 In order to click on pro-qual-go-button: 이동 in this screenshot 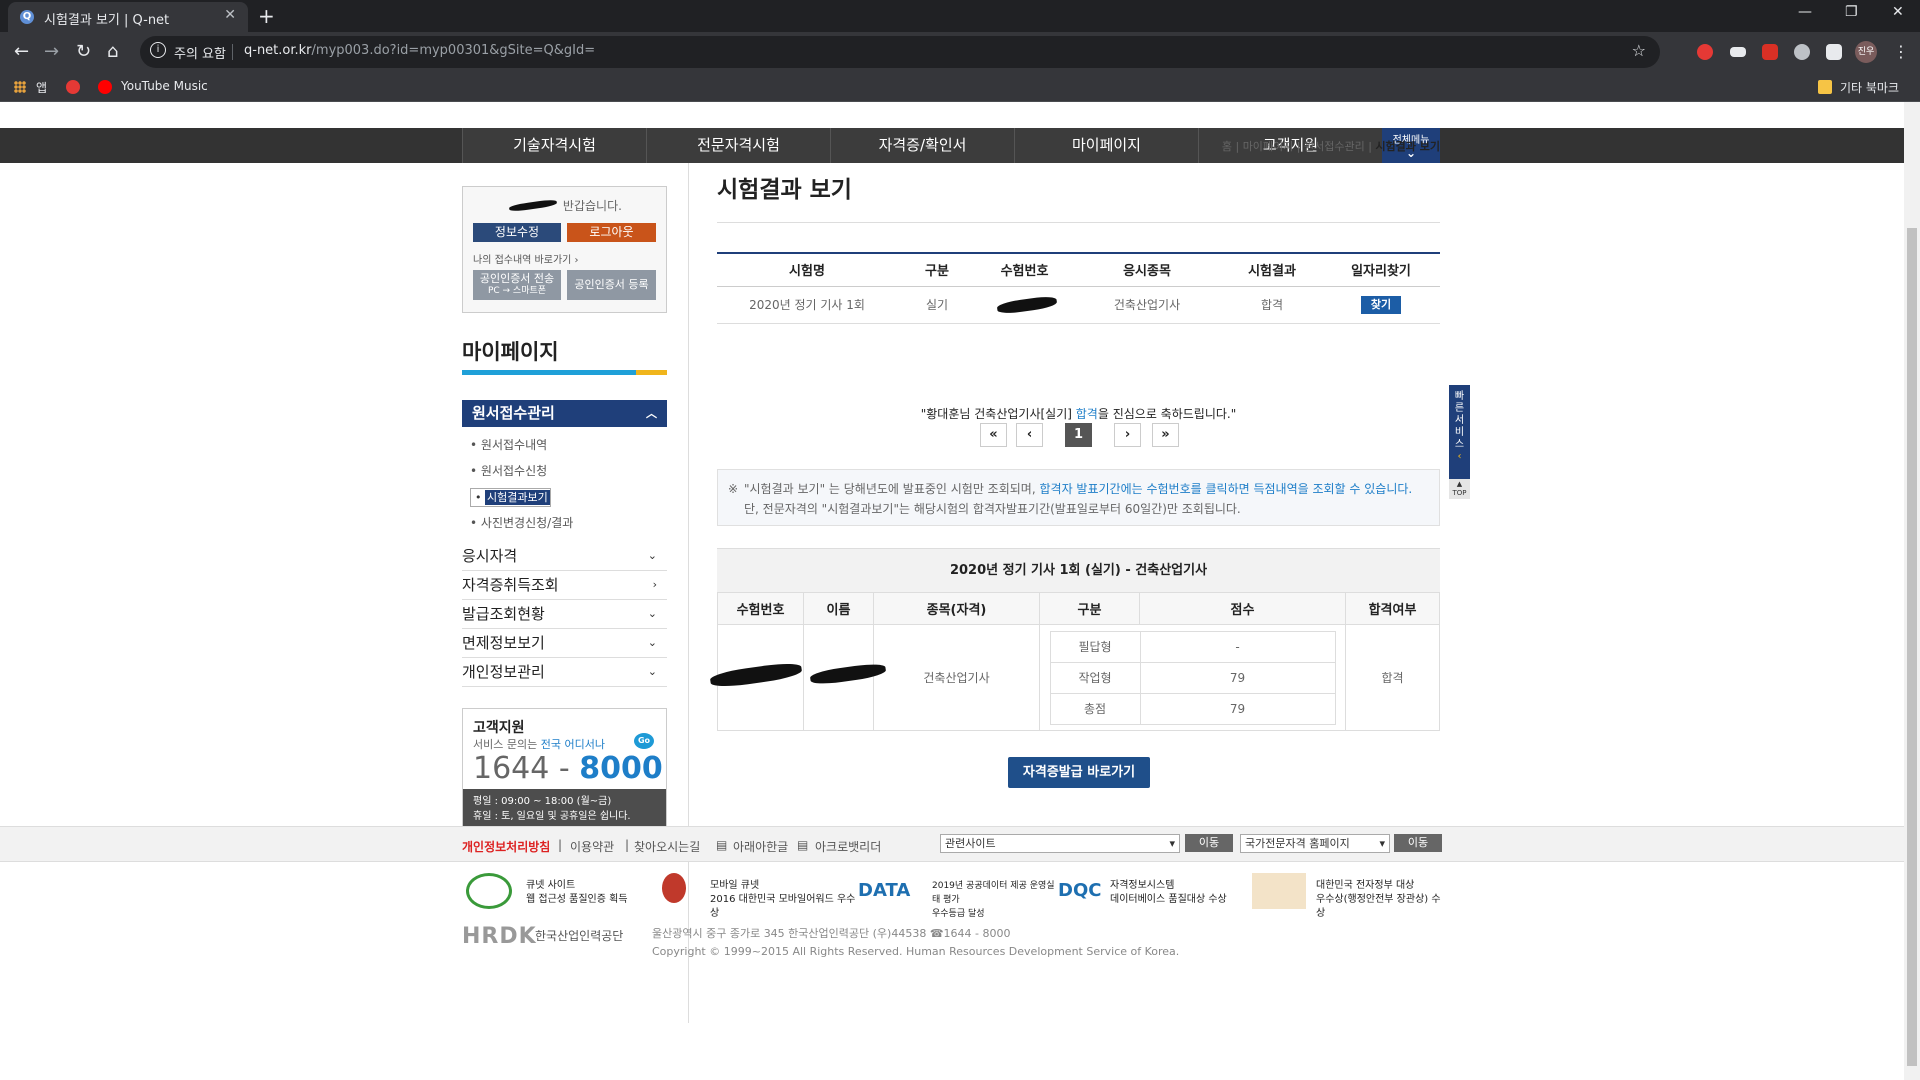, I will do `click(1418, 843)`.